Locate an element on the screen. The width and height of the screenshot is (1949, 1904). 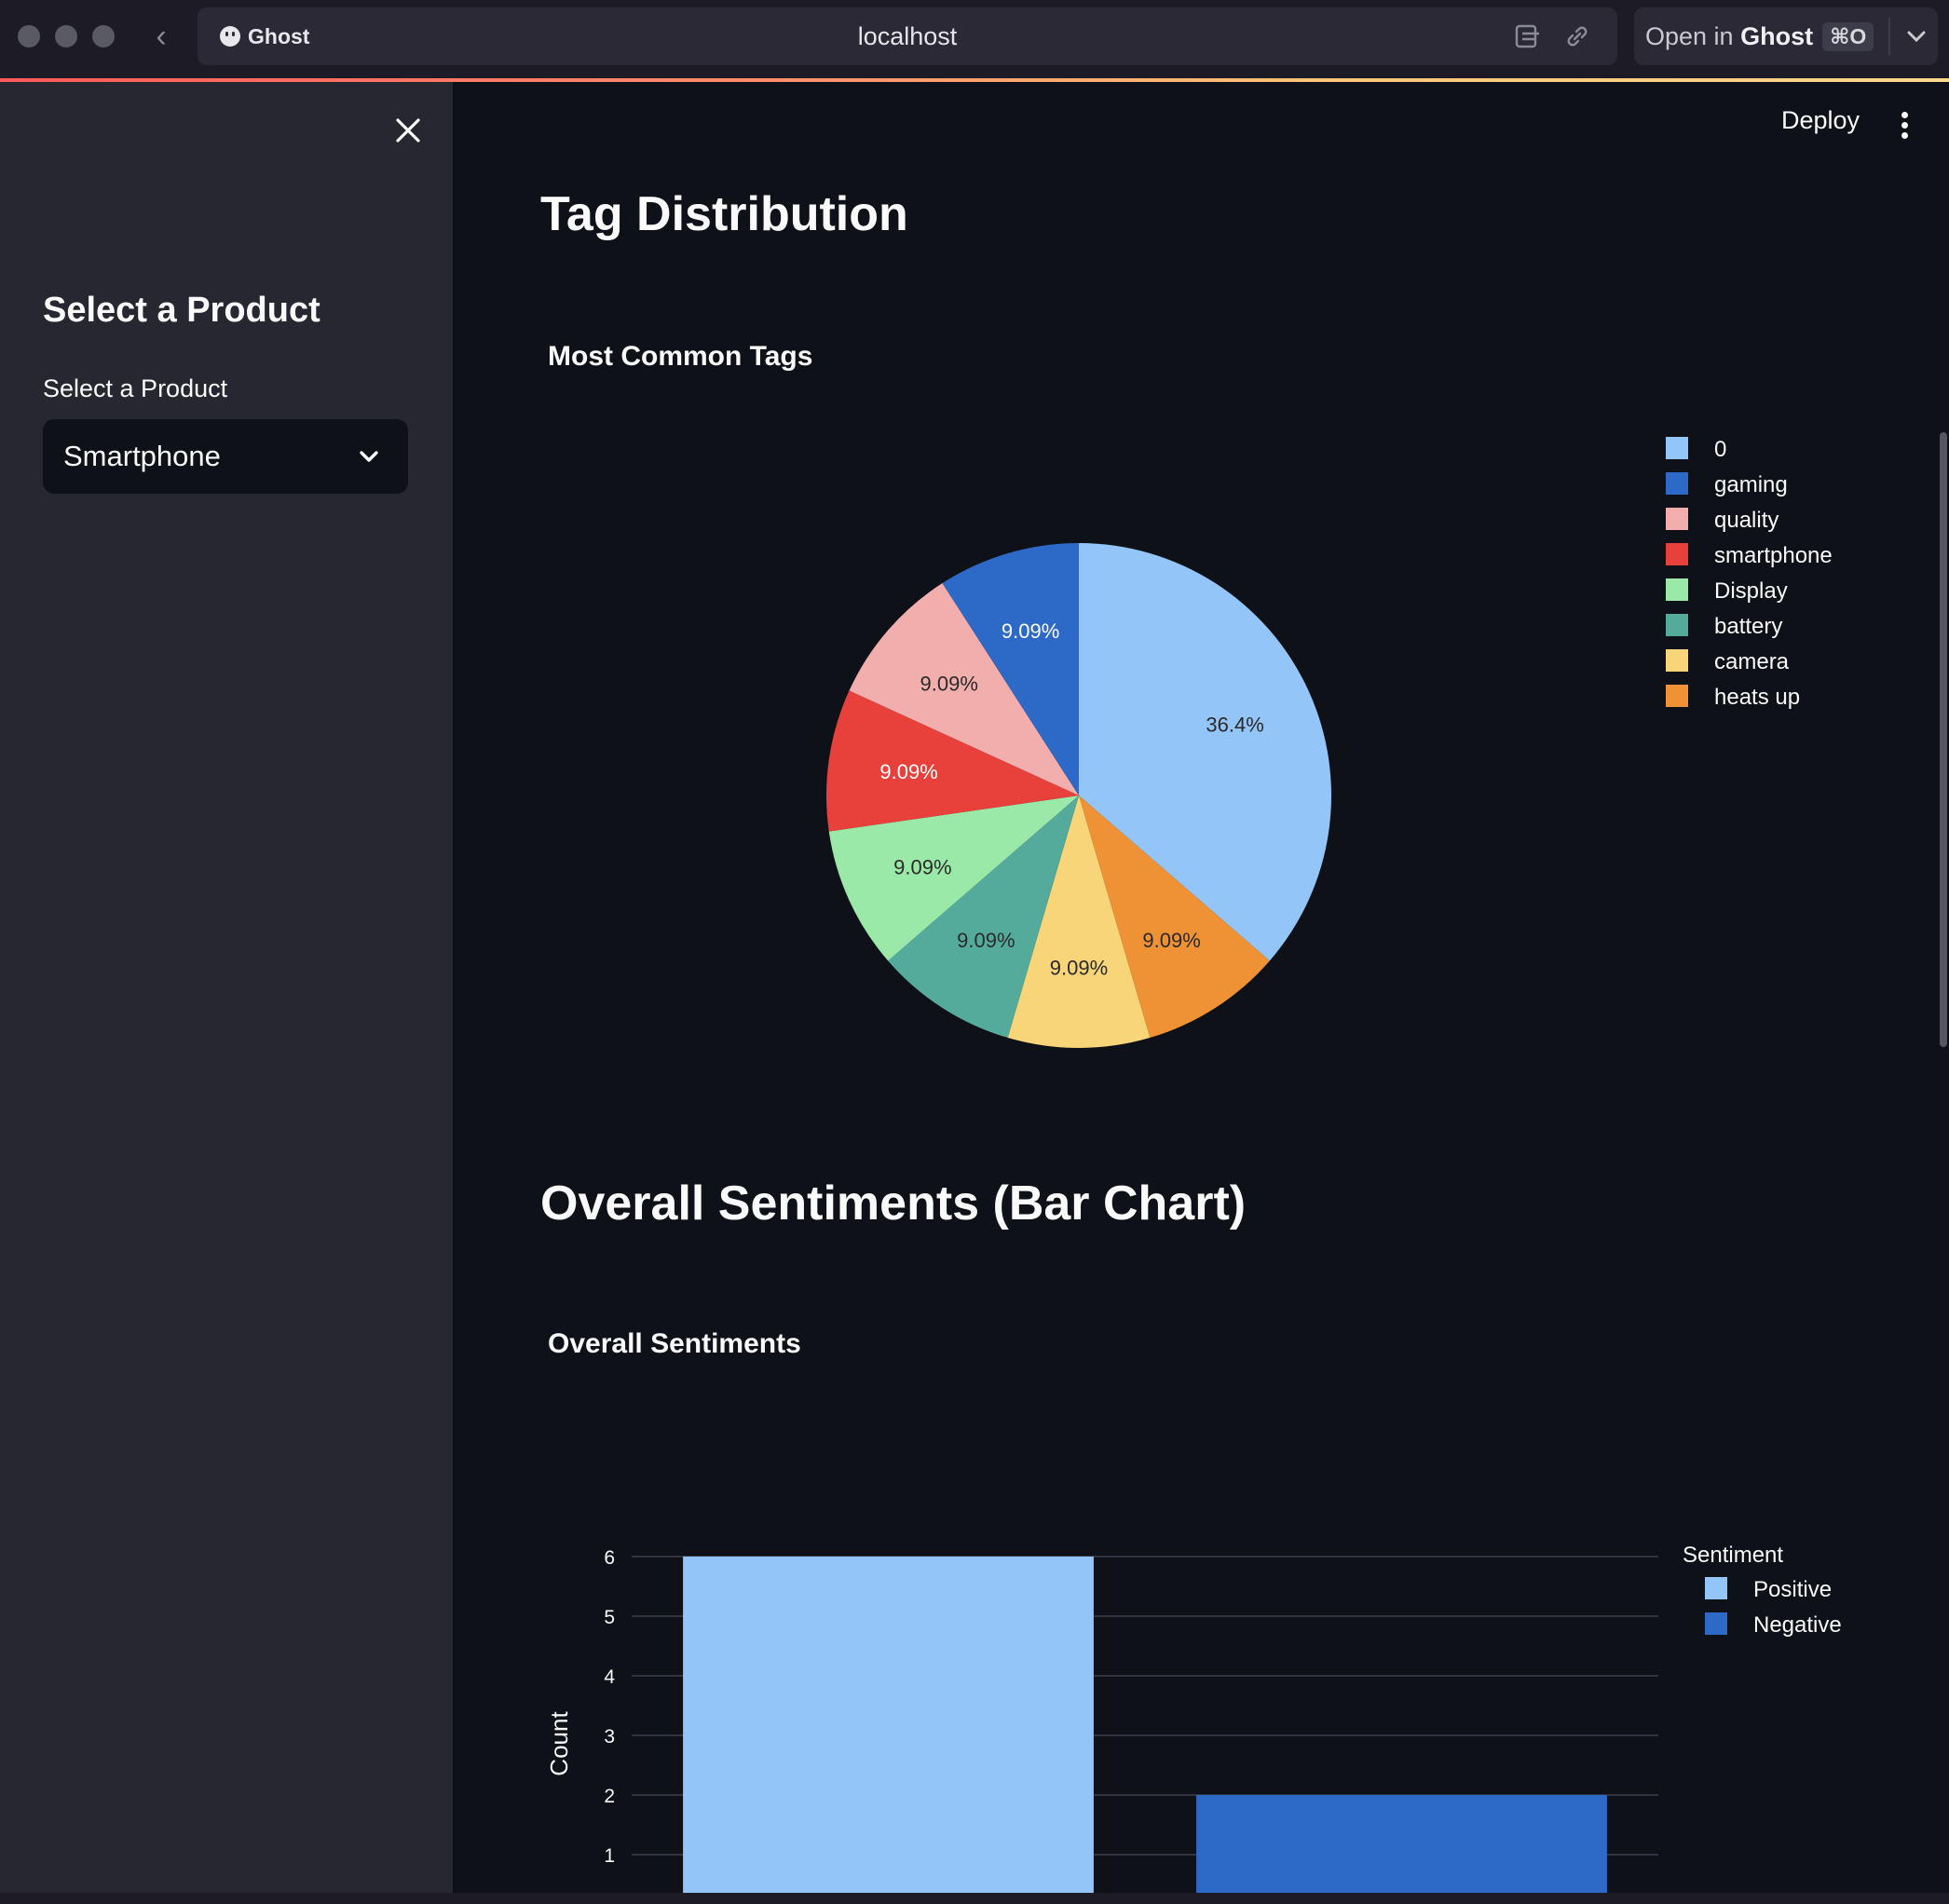
legend-label-negative: Negative is located at coordinates (1797, 1625).